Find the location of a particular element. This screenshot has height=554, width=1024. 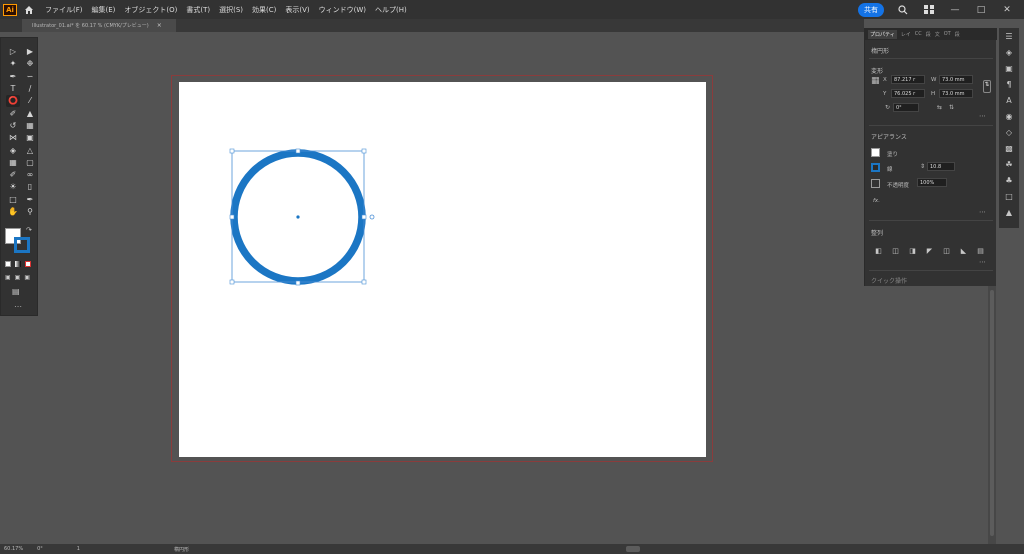

horizontal-scroll-thumb is located at coordinates (633, 549).